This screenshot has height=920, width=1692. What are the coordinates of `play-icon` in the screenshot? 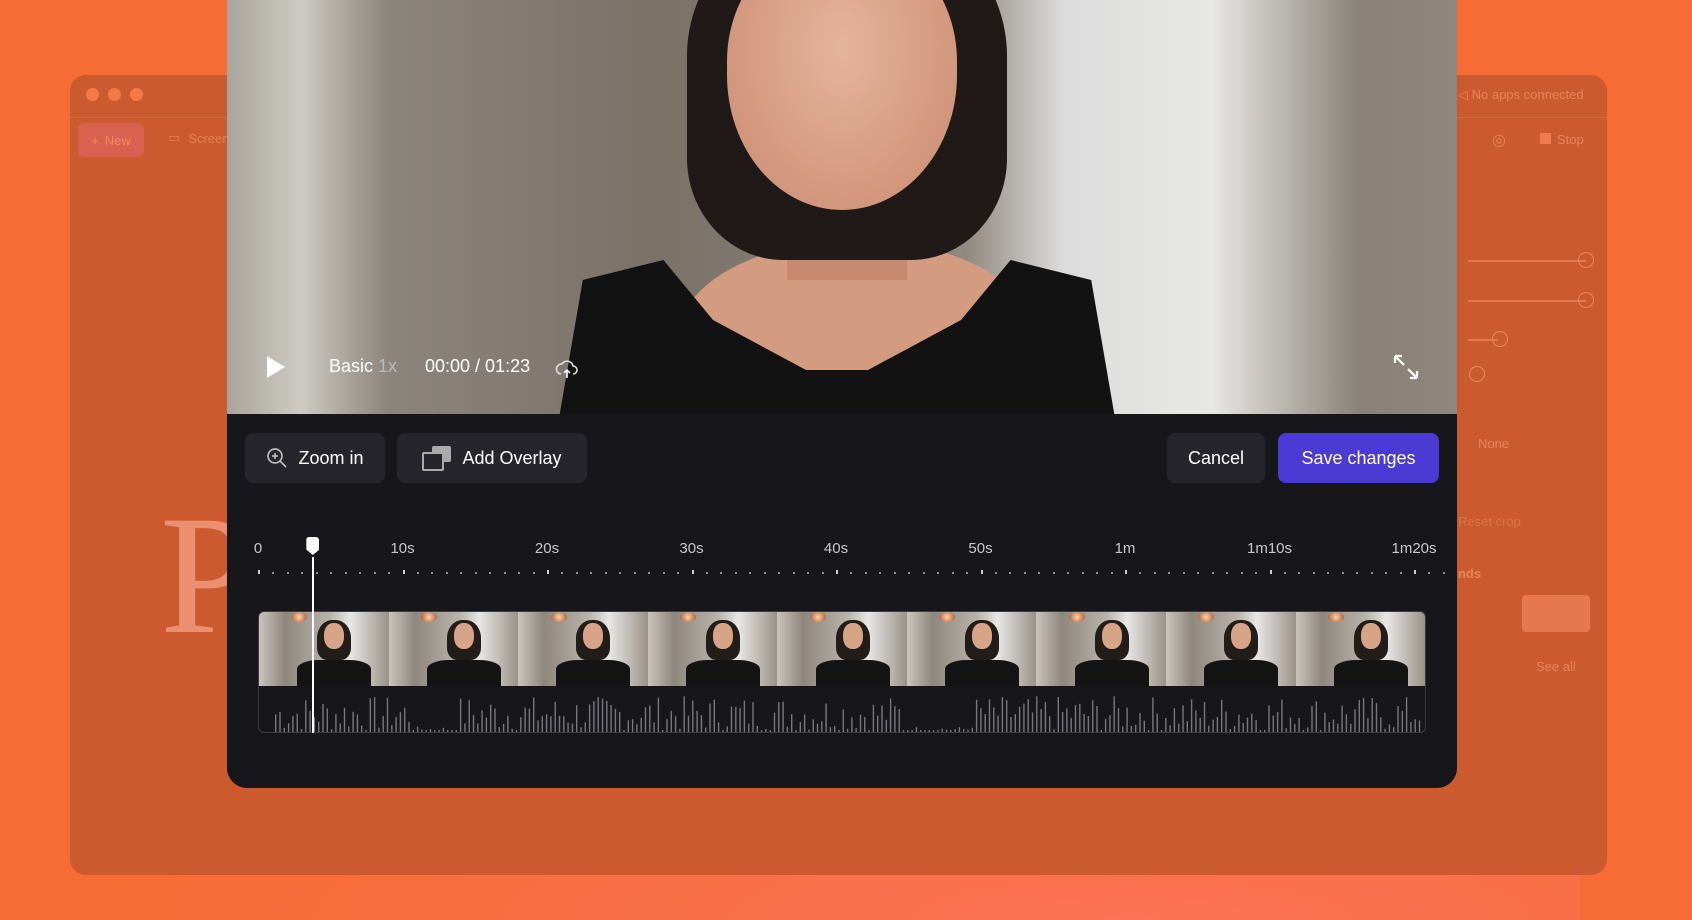 It's located at (276, 367).